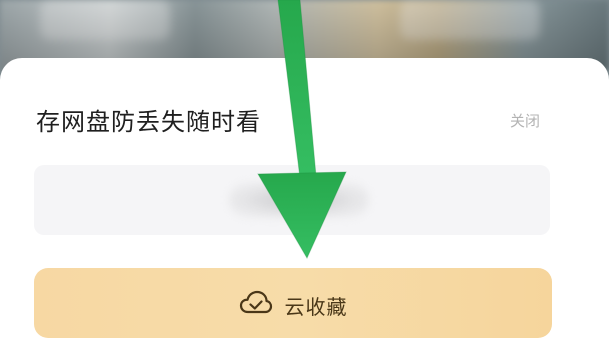 This screenshot has height=358, width=609. I want to click on file-preview-blurred, so click(299, 200).